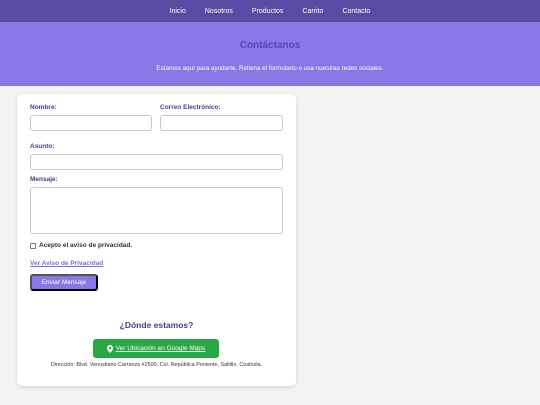 The height and width of the screenshot is (405, 540). I want to click on name-input, so click(91, 123).